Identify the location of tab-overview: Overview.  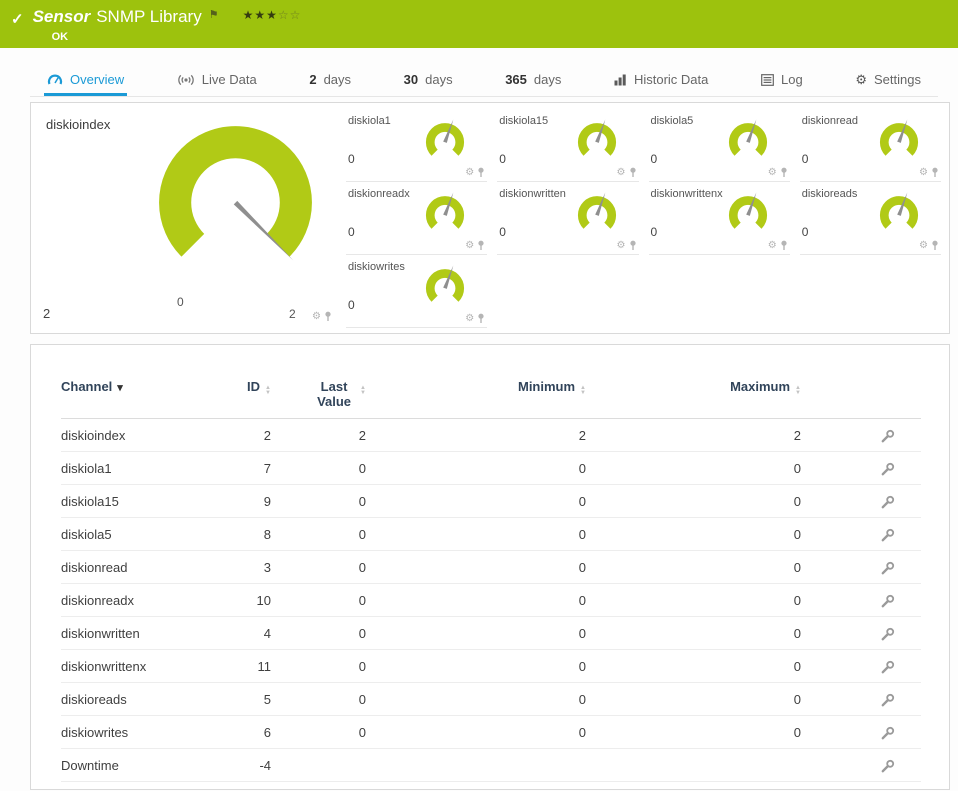
(86, 81).